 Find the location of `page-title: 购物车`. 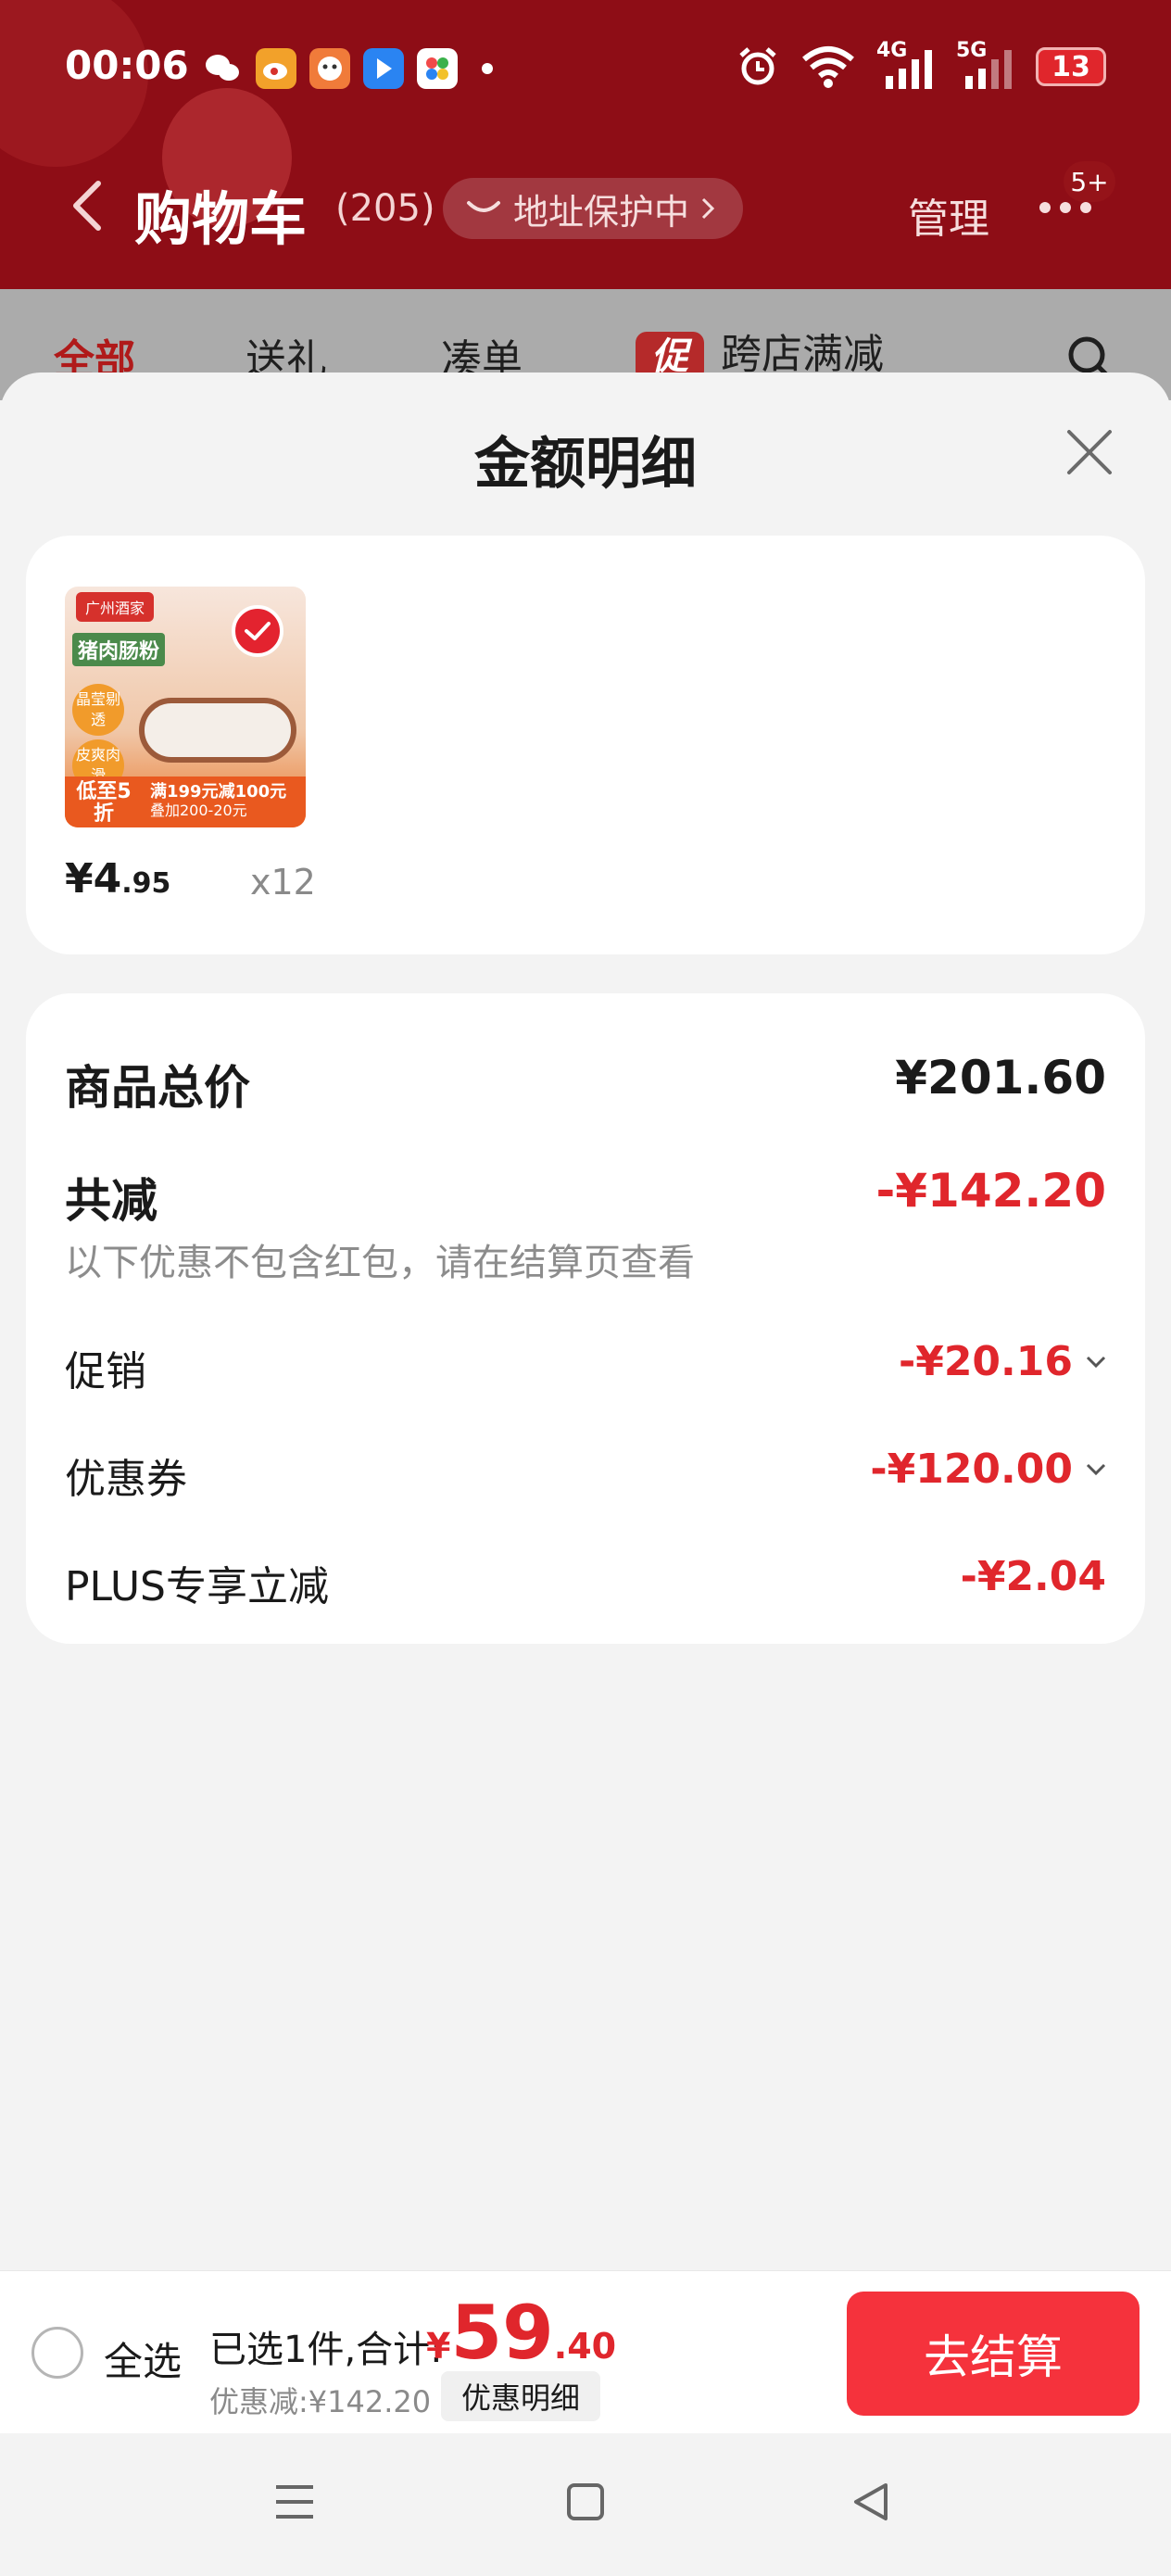

page-title: 购物车 is located at coordinates (221, 219).